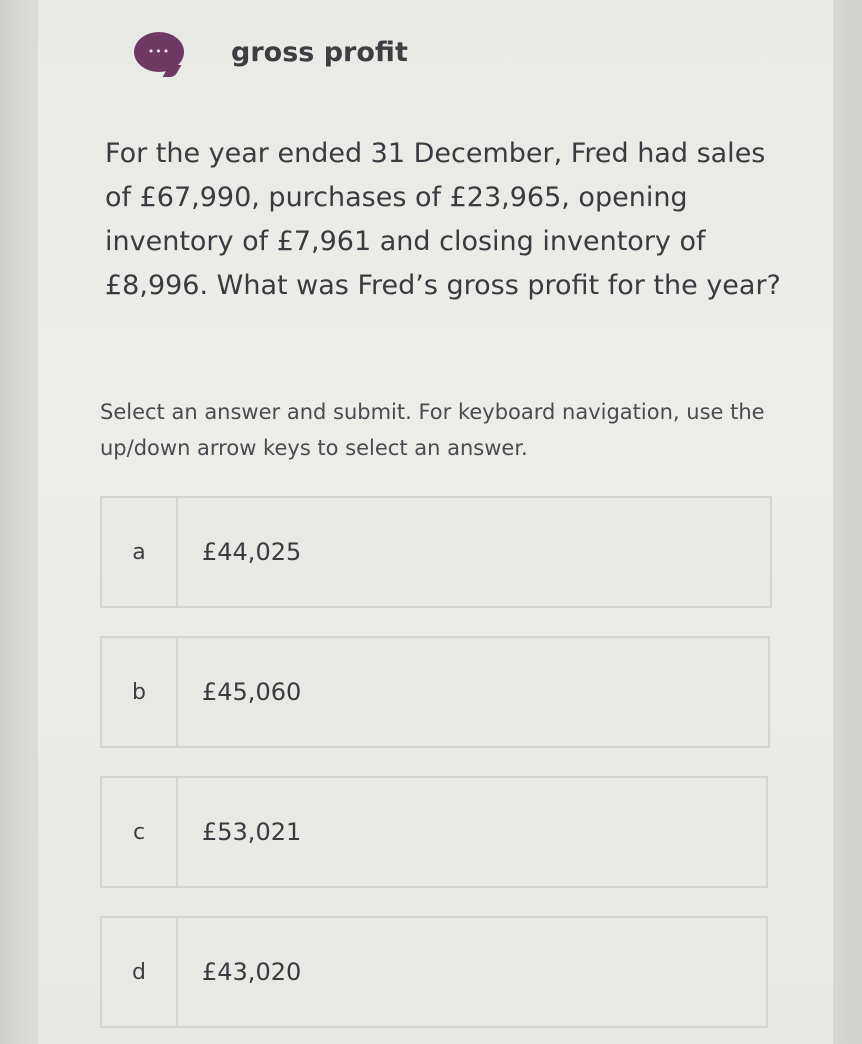  I want to click on option-value: £43,020, so click(252, 972).